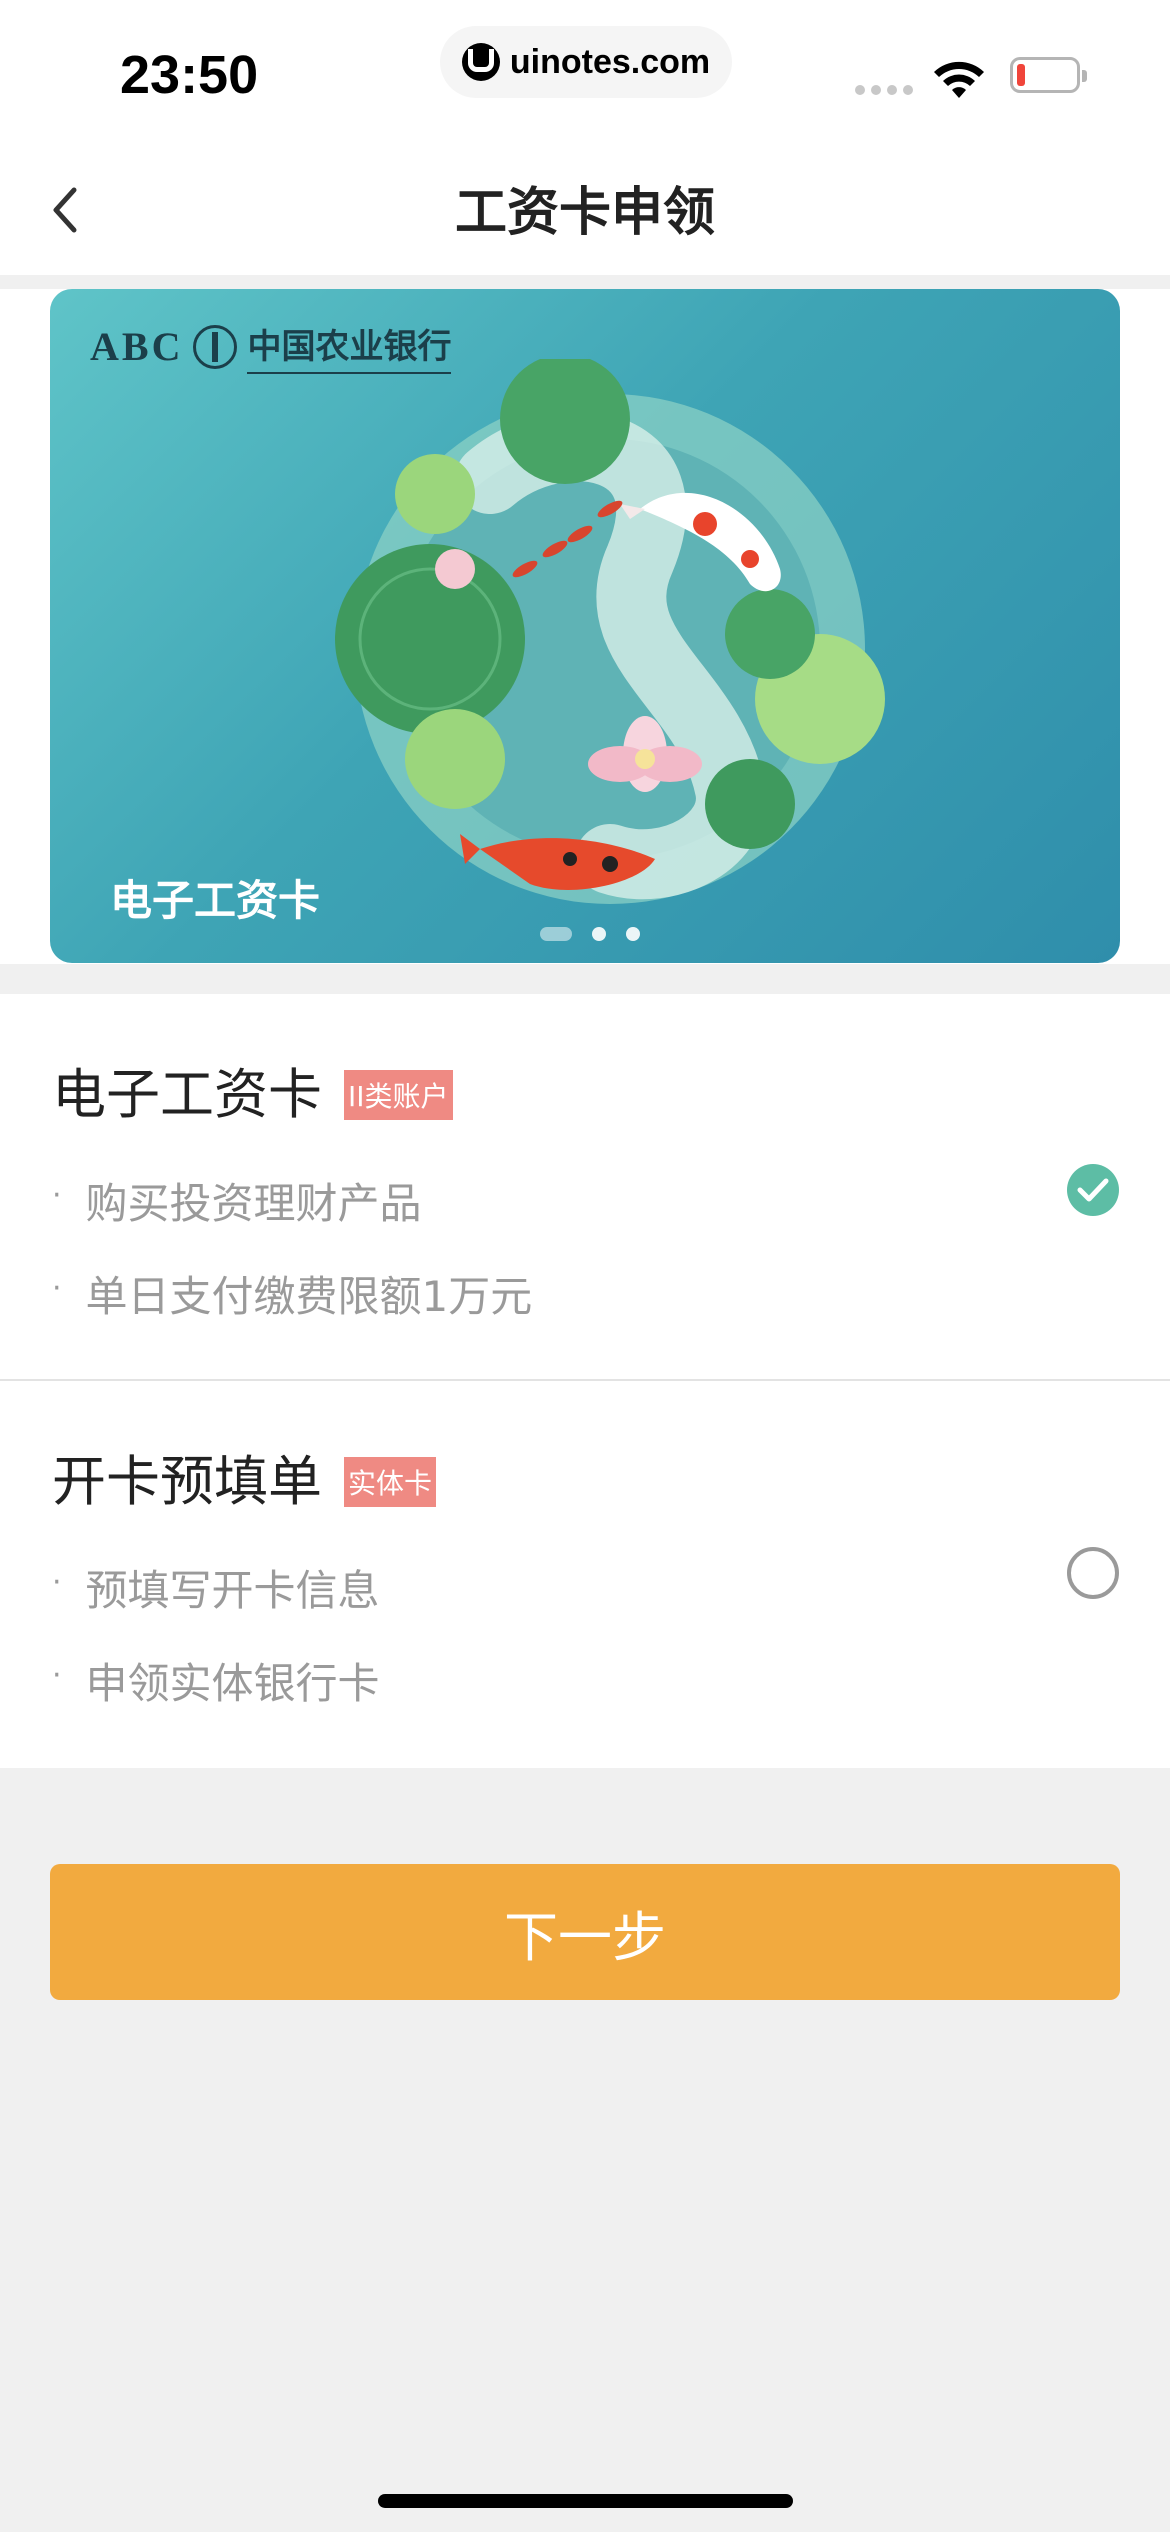 The width and height of the screenshot is (1170, 2532). I want to click on status-bar: 23:50 uinotes.com, so click(585, 70).